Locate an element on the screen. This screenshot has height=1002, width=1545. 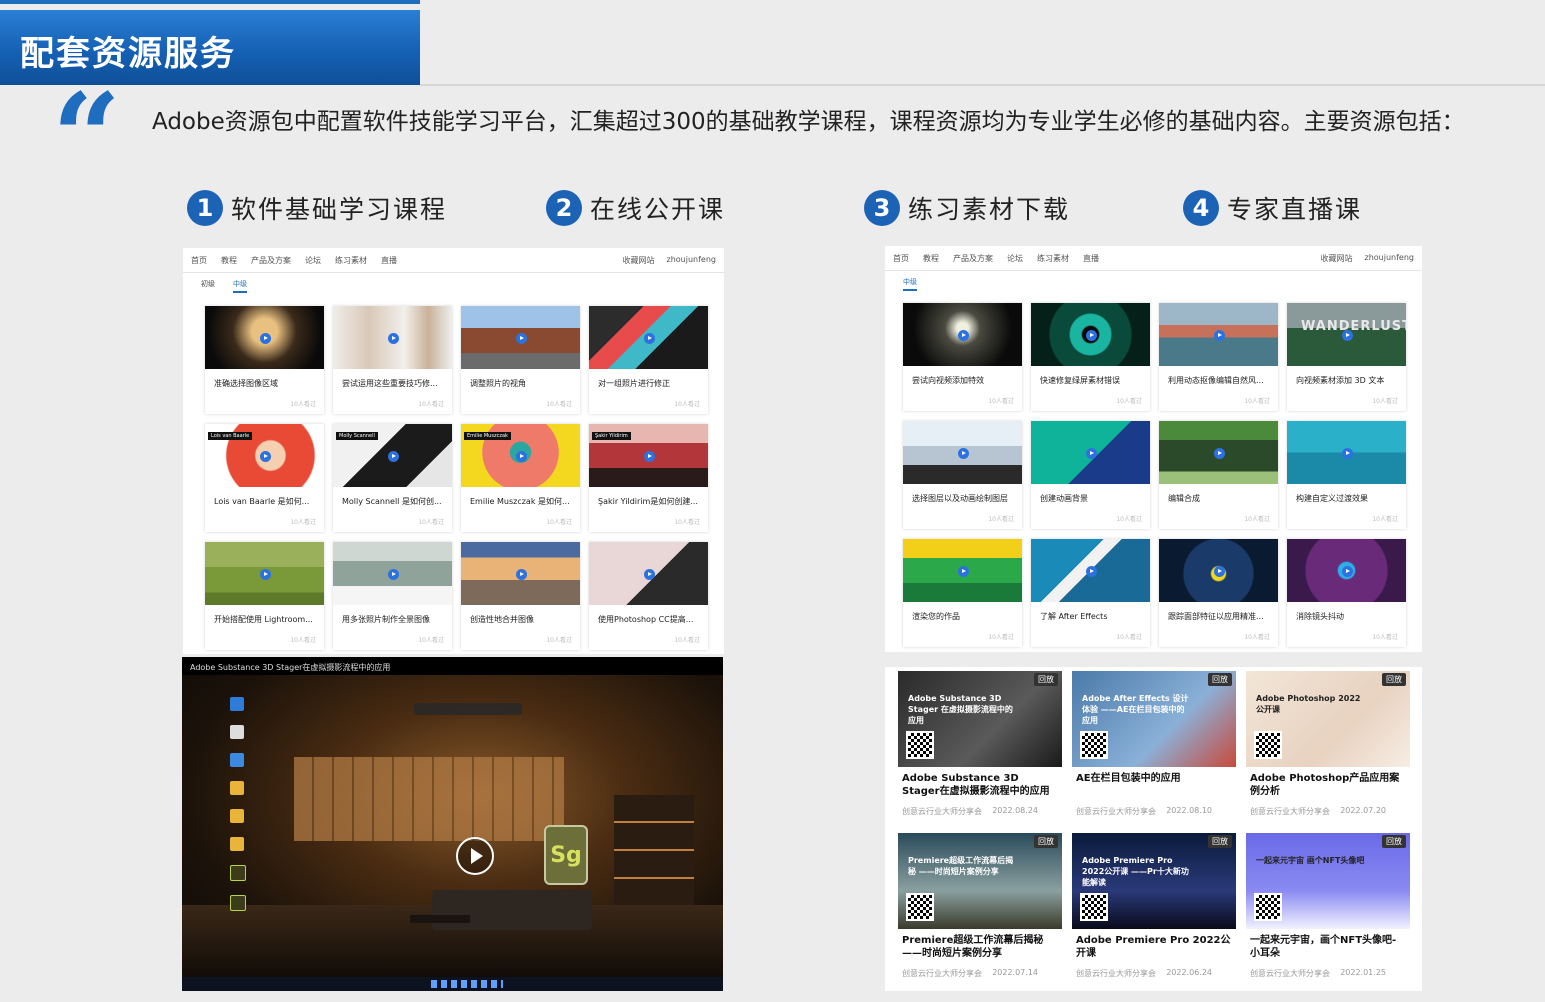
course-card: 创造性地合并图像 10人看过 is located at coordinates (520, 596).